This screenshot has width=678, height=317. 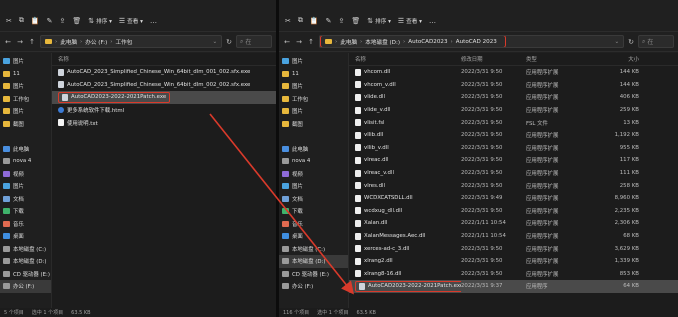 I want to click on file-row: Xalan.dll 2022/1/11 10:54 应用程序扩展 2,306 KB, so click(x=513, y=223).